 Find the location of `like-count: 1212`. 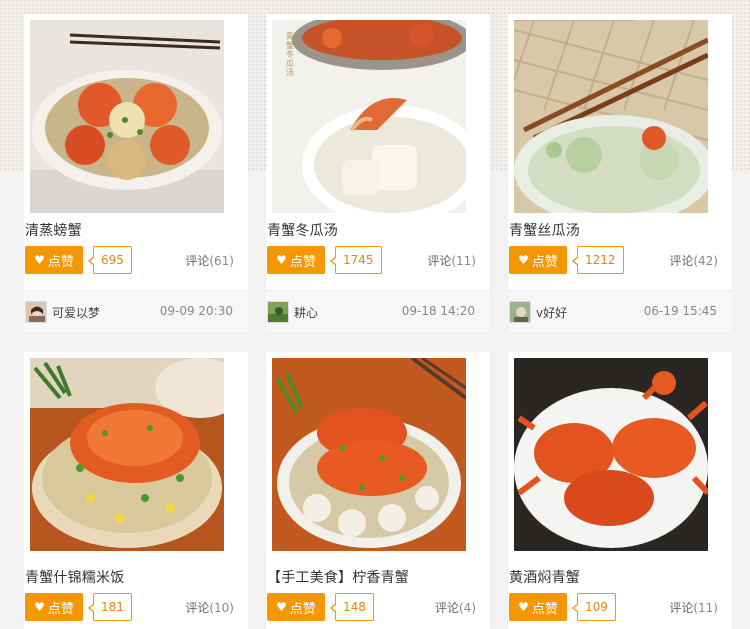

like-count: 1212 is located at coordinates (598, 260).